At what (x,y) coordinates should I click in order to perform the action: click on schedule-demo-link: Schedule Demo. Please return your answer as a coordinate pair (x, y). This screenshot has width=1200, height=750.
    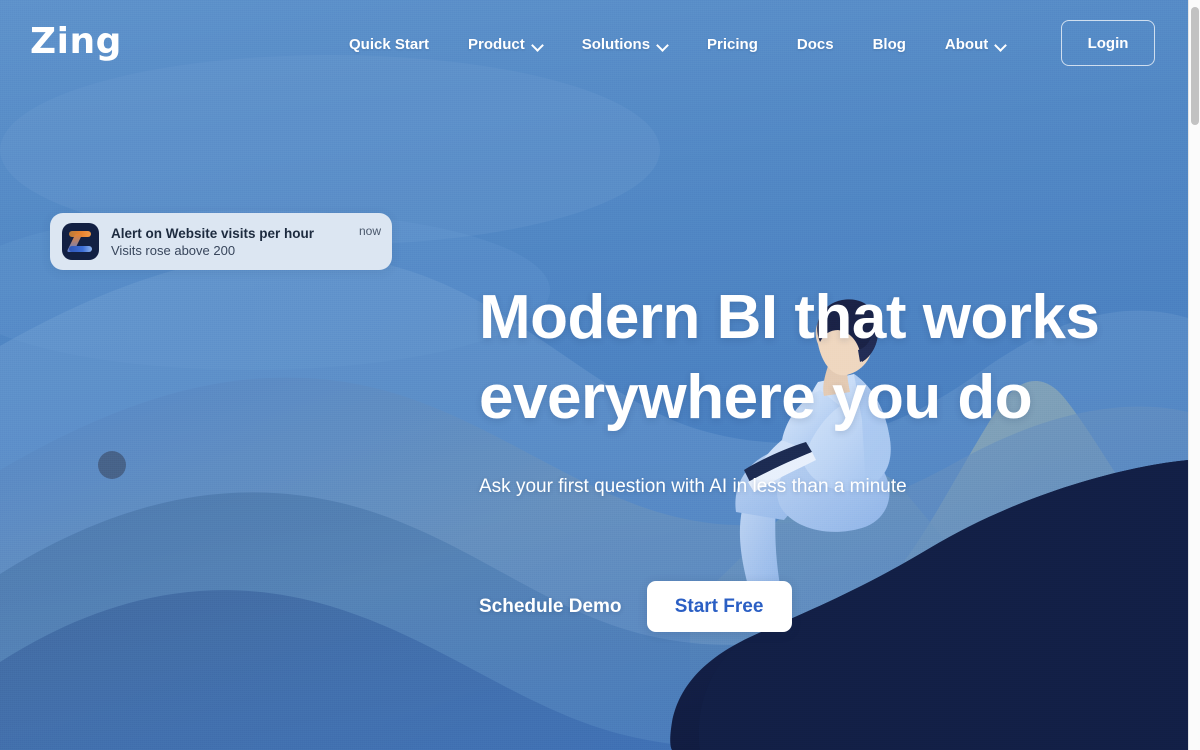
    Looking at the image, I should click on (550, 607).